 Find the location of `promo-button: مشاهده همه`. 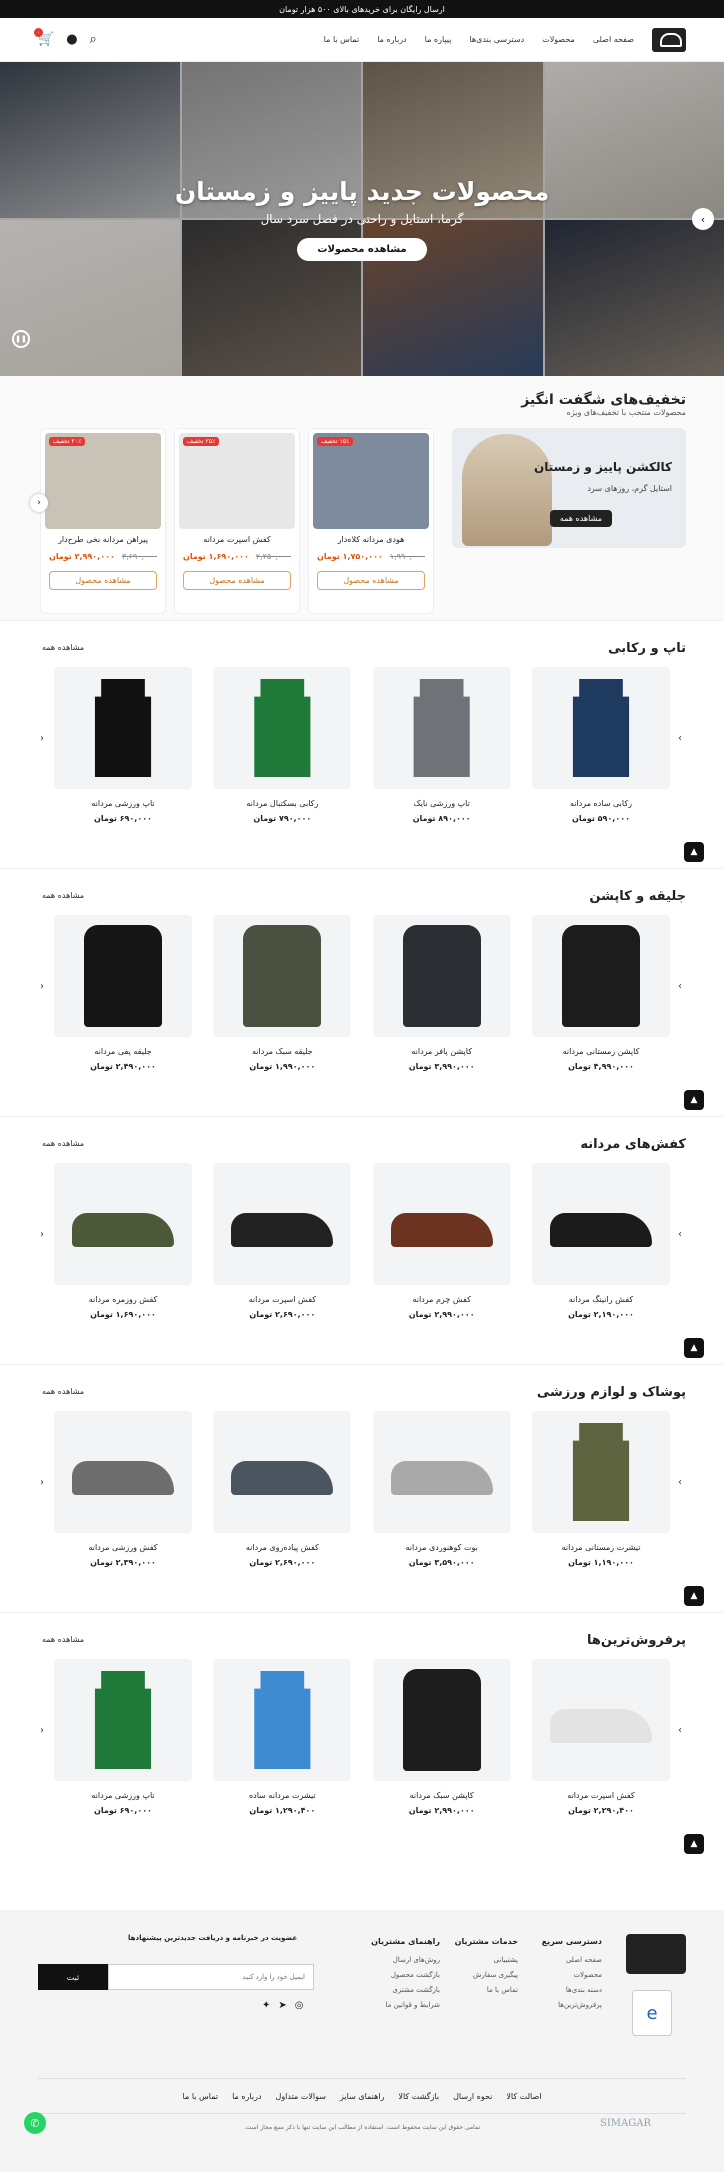

promo-button: مشاهده همه is located at coordinates (580, 518).